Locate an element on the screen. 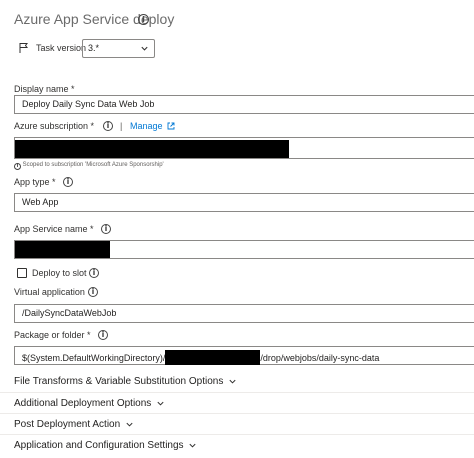 The image size is (474, 458). azure-subscription-input is located at coordinates (244, 148).